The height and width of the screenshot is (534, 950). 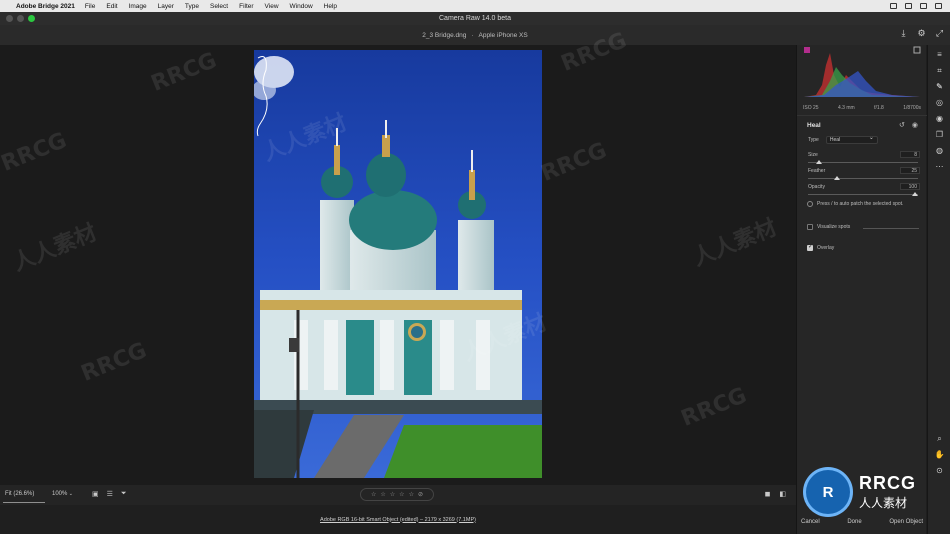 I want to click on minimize-window-button, so click(x=20, y=18).